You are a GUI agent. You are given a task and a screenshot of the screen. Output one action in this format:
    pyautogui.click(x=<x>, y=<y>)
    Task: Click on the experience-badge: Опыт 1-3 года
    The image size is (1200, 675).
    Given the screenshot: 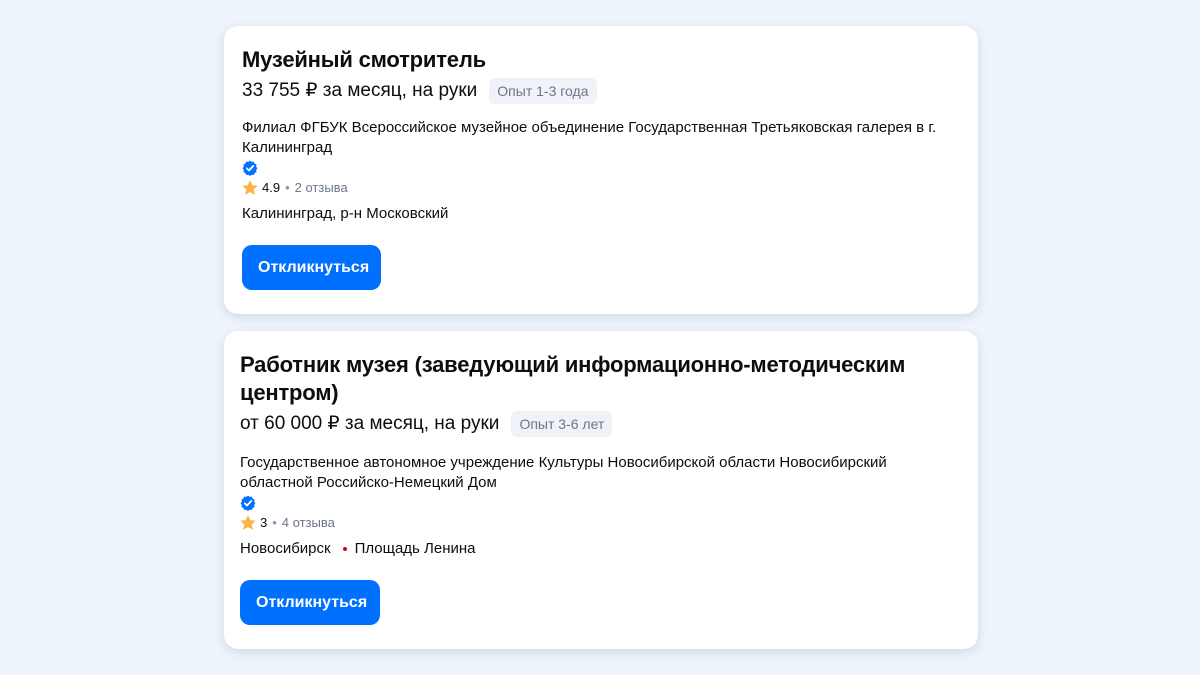 What is the action you would take?
    pyautogui.click(x=543, y=91)
    